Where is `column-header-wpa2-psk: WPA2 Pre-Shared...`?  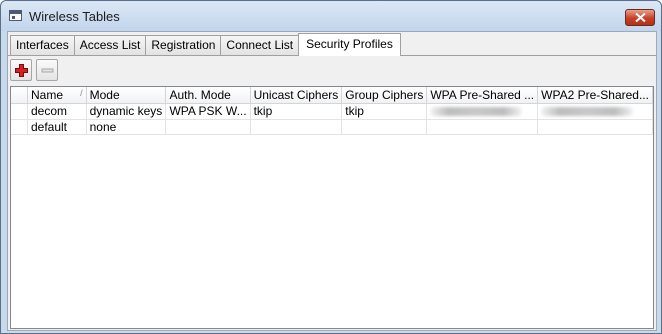 column-header-wpa2-psk: WPA2 Pre-Shared... is located at coordinates (595, 95).